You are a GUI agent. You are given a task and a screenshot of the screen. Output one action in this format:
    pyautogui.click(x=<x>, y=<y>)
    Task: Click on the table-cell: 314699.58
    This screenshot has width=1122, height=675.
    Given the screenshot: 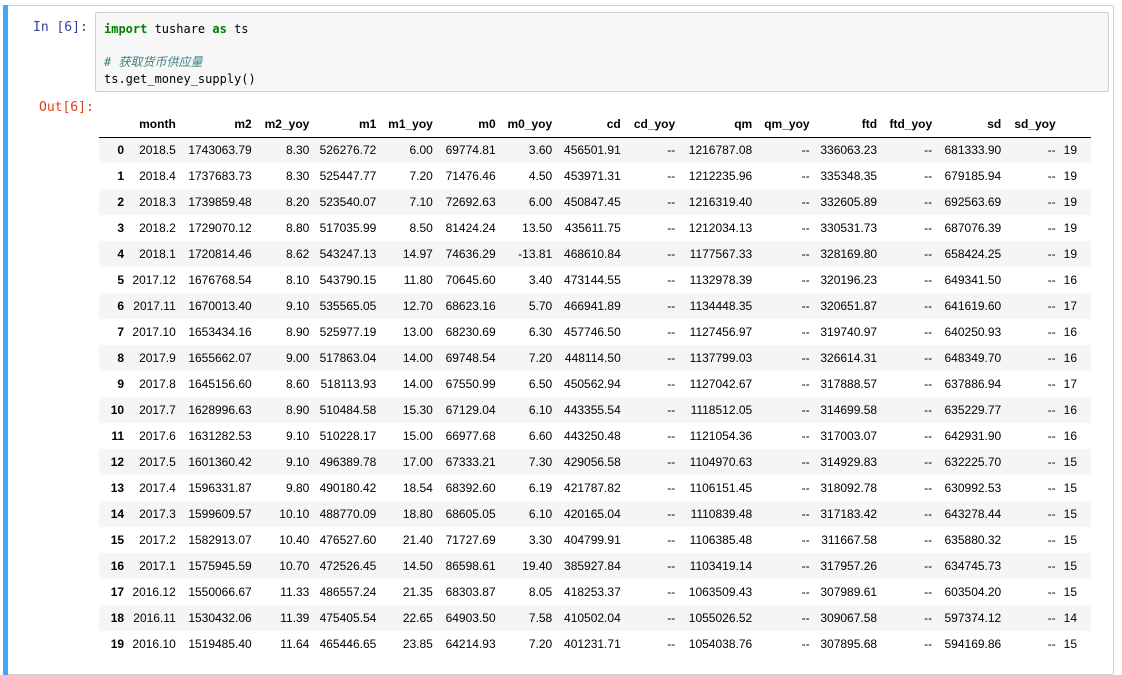 What is the action you would take?
    pyautogui.click(x=849, y=410)
    